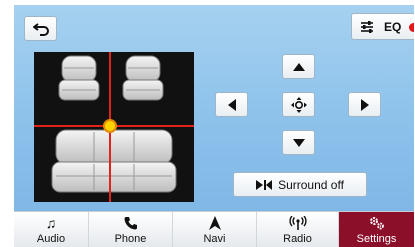 Image resolution: width=415 pixels, height=247 pixels. What do you see at coordinates (297, 223) in the screenshot?
I see `radio-antenna-icon` at bounding box center [297, 223].